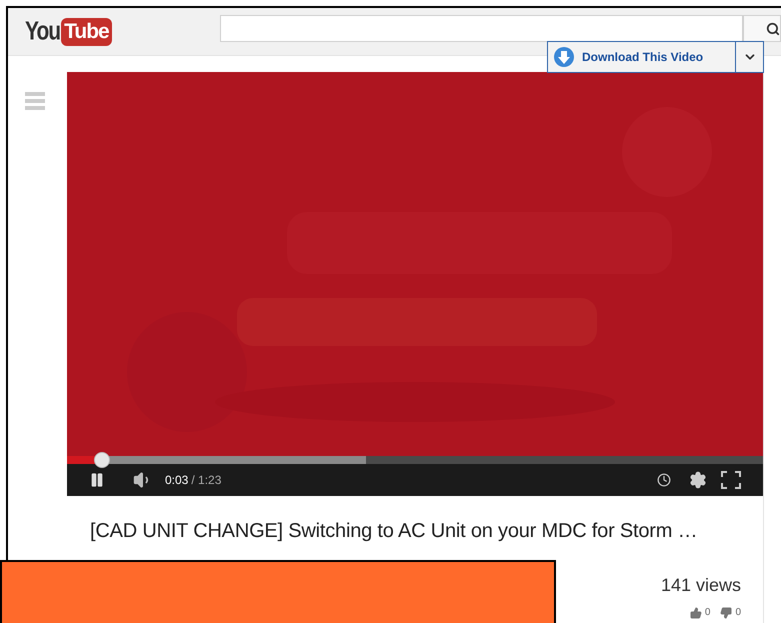 The width and height of the screenshot is (781, 623). Describe the element at coordinates (707, 613) in the screenshot. I see `like-count: 0` at that location.